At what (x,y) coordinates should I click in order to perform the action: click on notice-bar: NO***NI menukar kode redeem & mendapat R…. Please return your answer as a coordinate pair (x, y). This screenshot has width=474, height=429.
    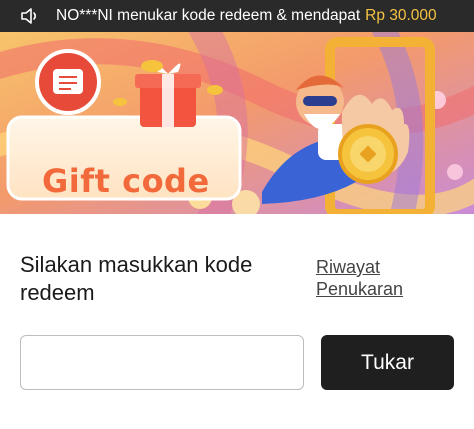
    Looking at the image, I should click on (237, 16).